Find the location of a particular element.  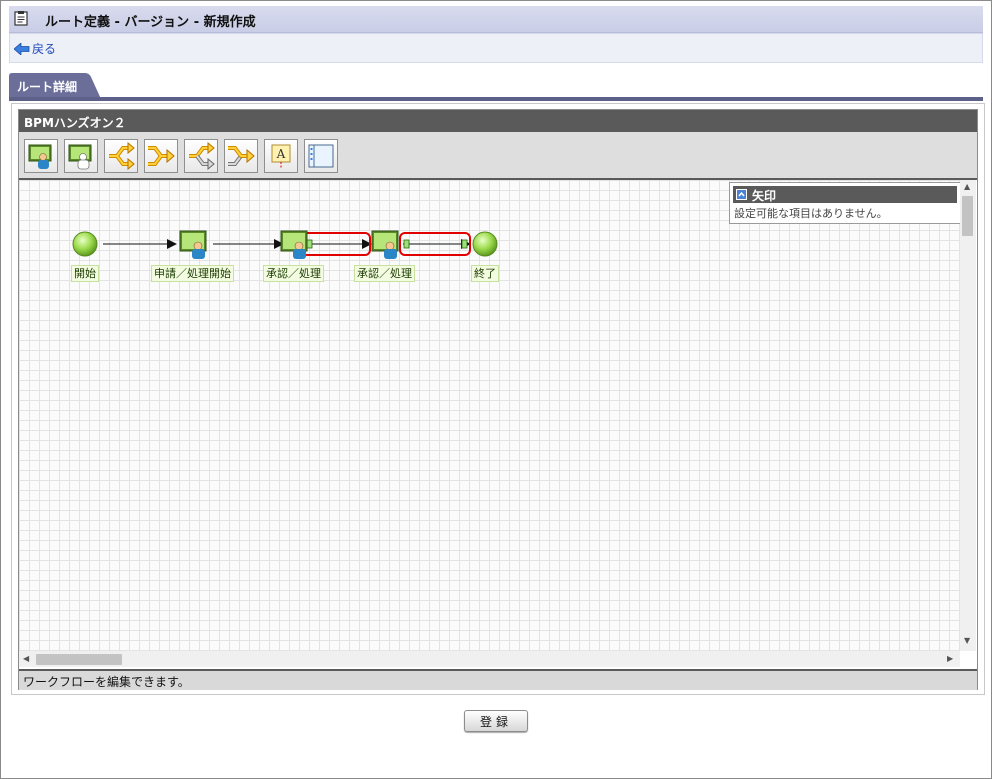

page-header: ルート定義 - バージョン - 新規作成 is located at coordinates (496, 19).